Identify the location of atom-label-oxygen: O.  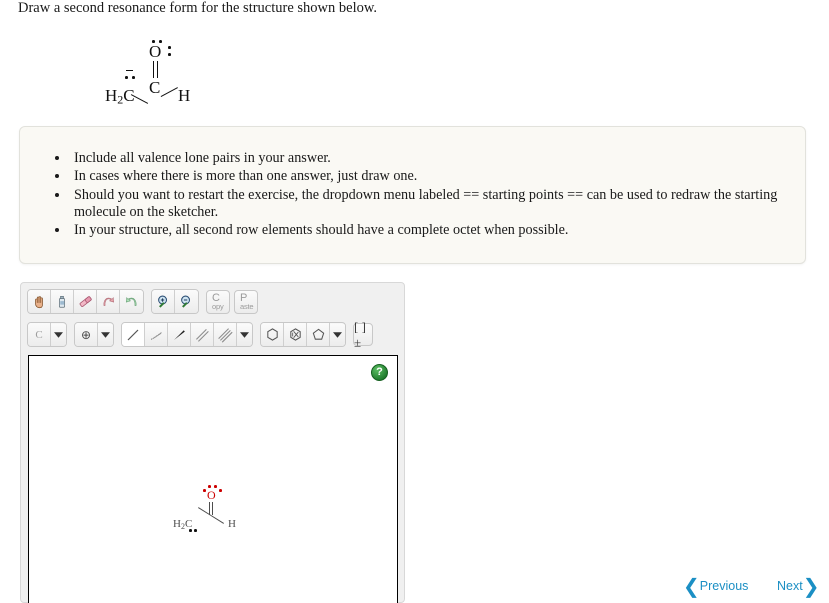
(155, 51).